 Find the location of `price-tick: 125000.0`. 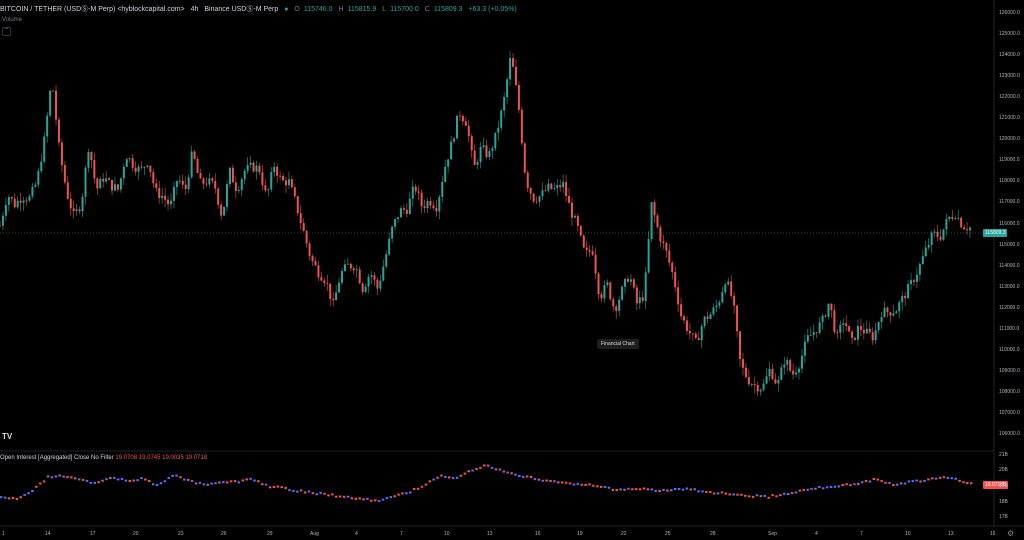

price-tick: 125000.0 is located at coordinates (1009, 34).